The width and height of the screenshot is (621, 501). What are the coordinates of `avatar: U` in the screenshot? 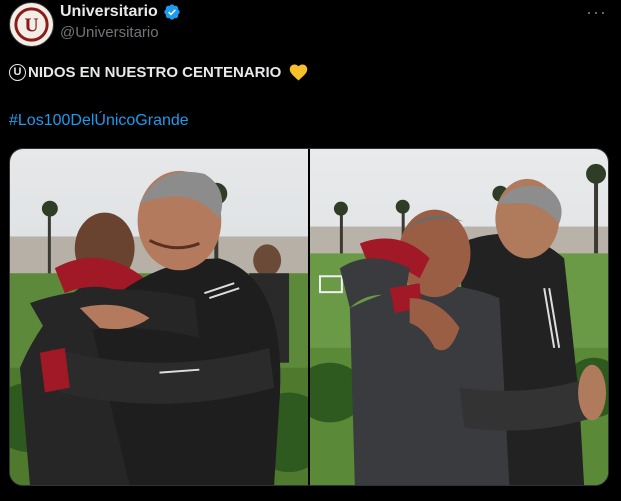 It's located at (31, 24).